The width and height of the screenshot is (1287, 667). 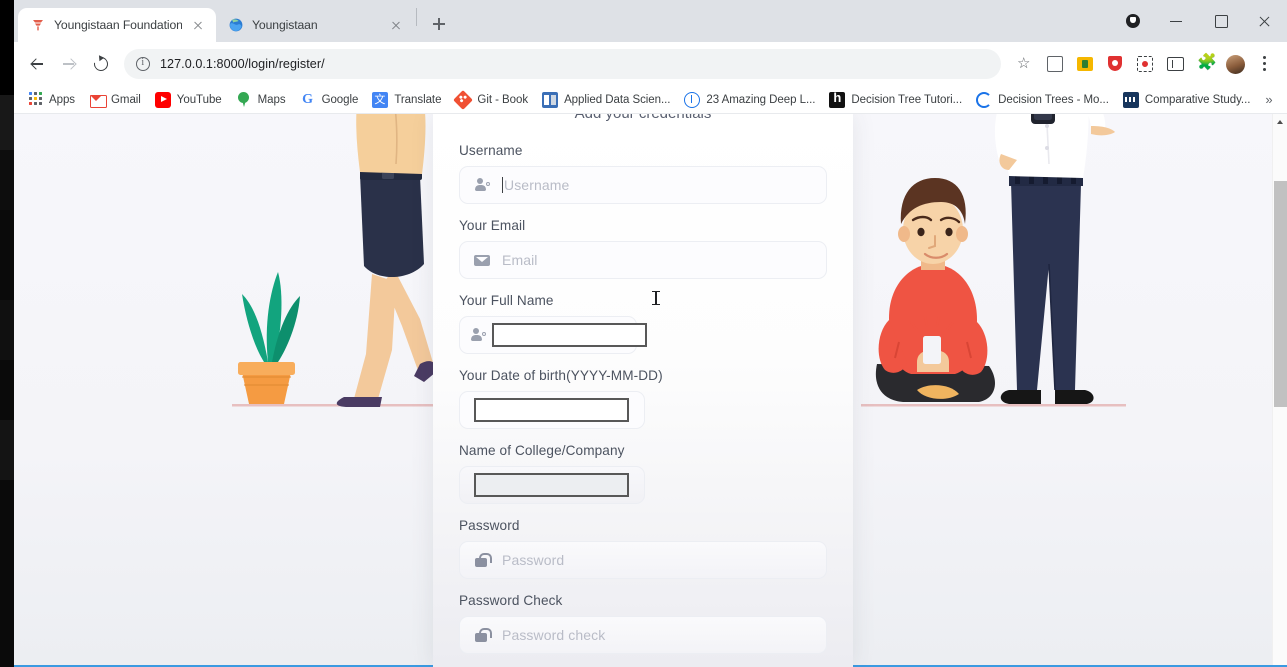 What do you see at coordinates (1175, 64) in the screenshot?
I see `side-panel-icon` at bounding box center [1175, 64].